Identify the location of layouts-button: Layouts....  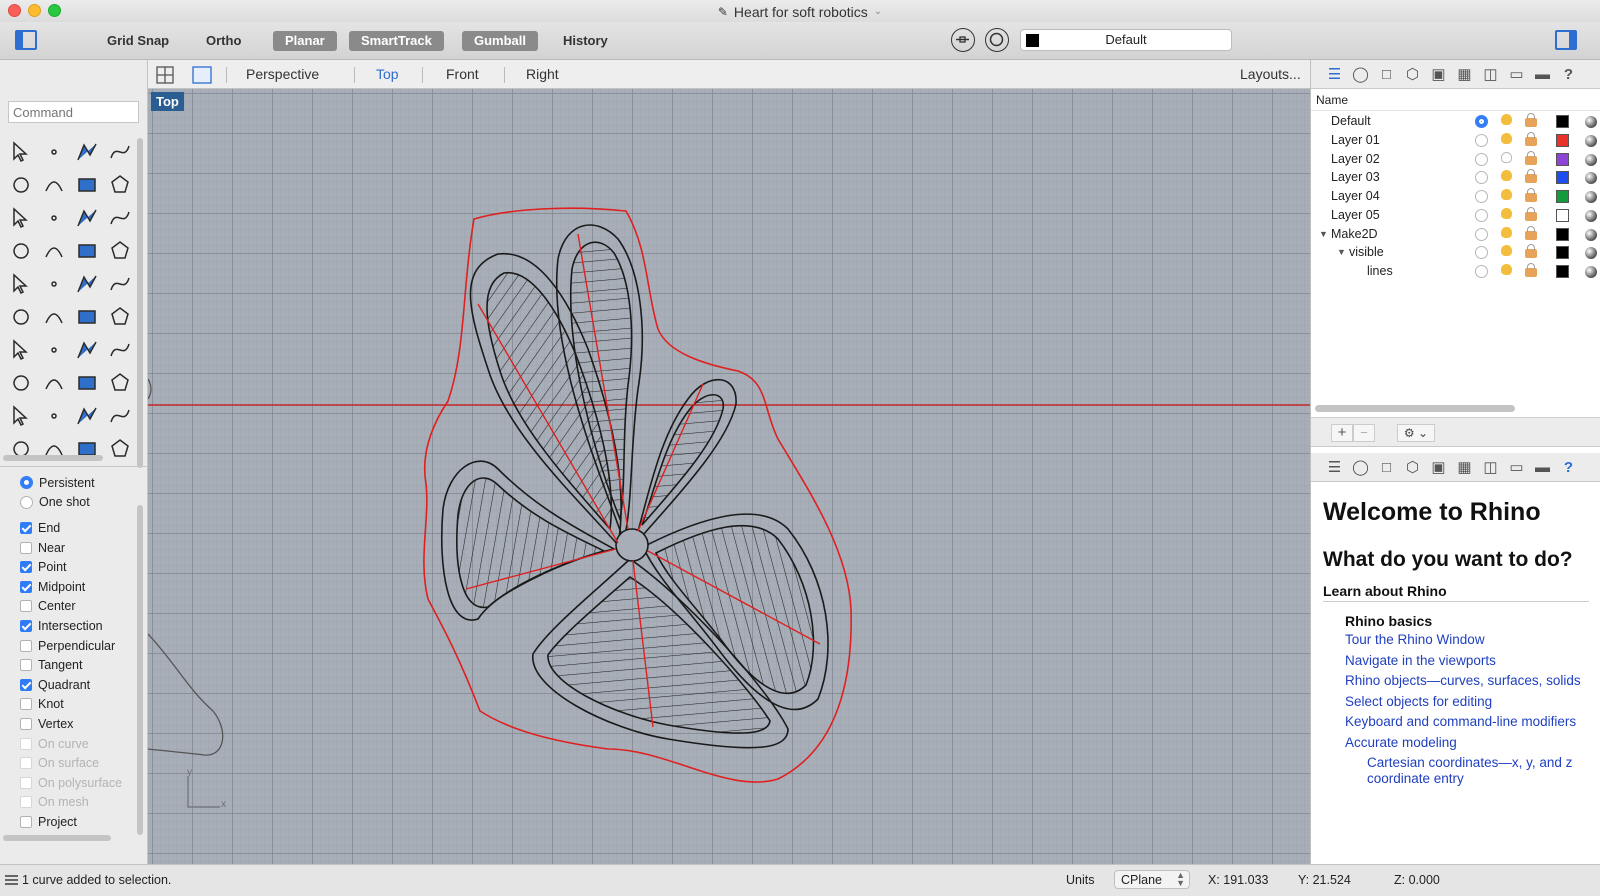
(1270, 74).